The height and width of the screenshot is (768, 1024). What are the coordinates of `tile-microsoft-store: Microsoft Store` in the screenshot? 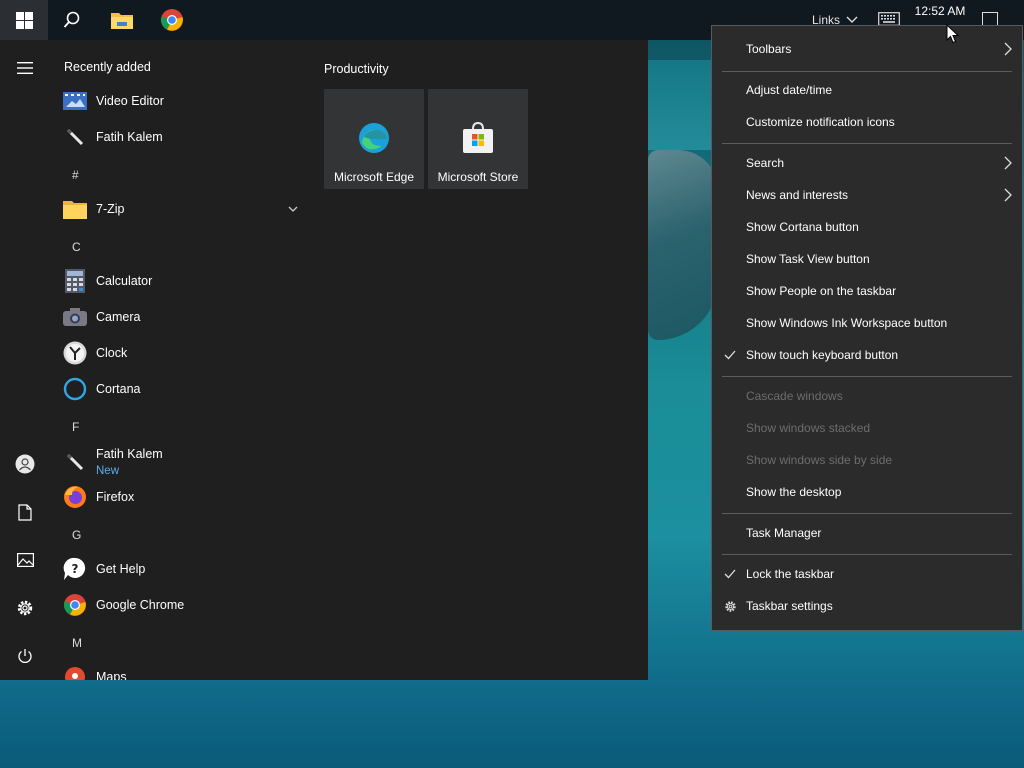 It's located at (478, 139).